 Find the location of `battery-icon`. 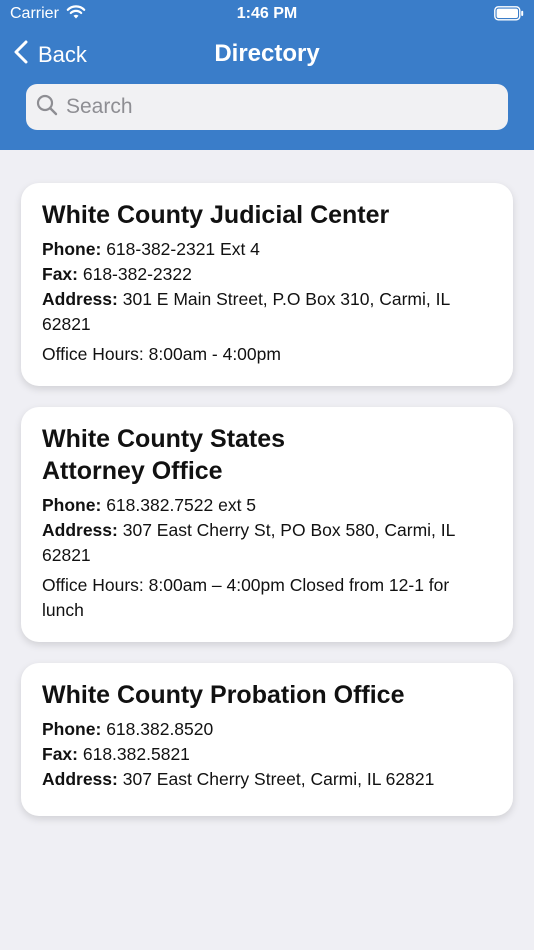

battery-icon is located at coordinates (509, 13).